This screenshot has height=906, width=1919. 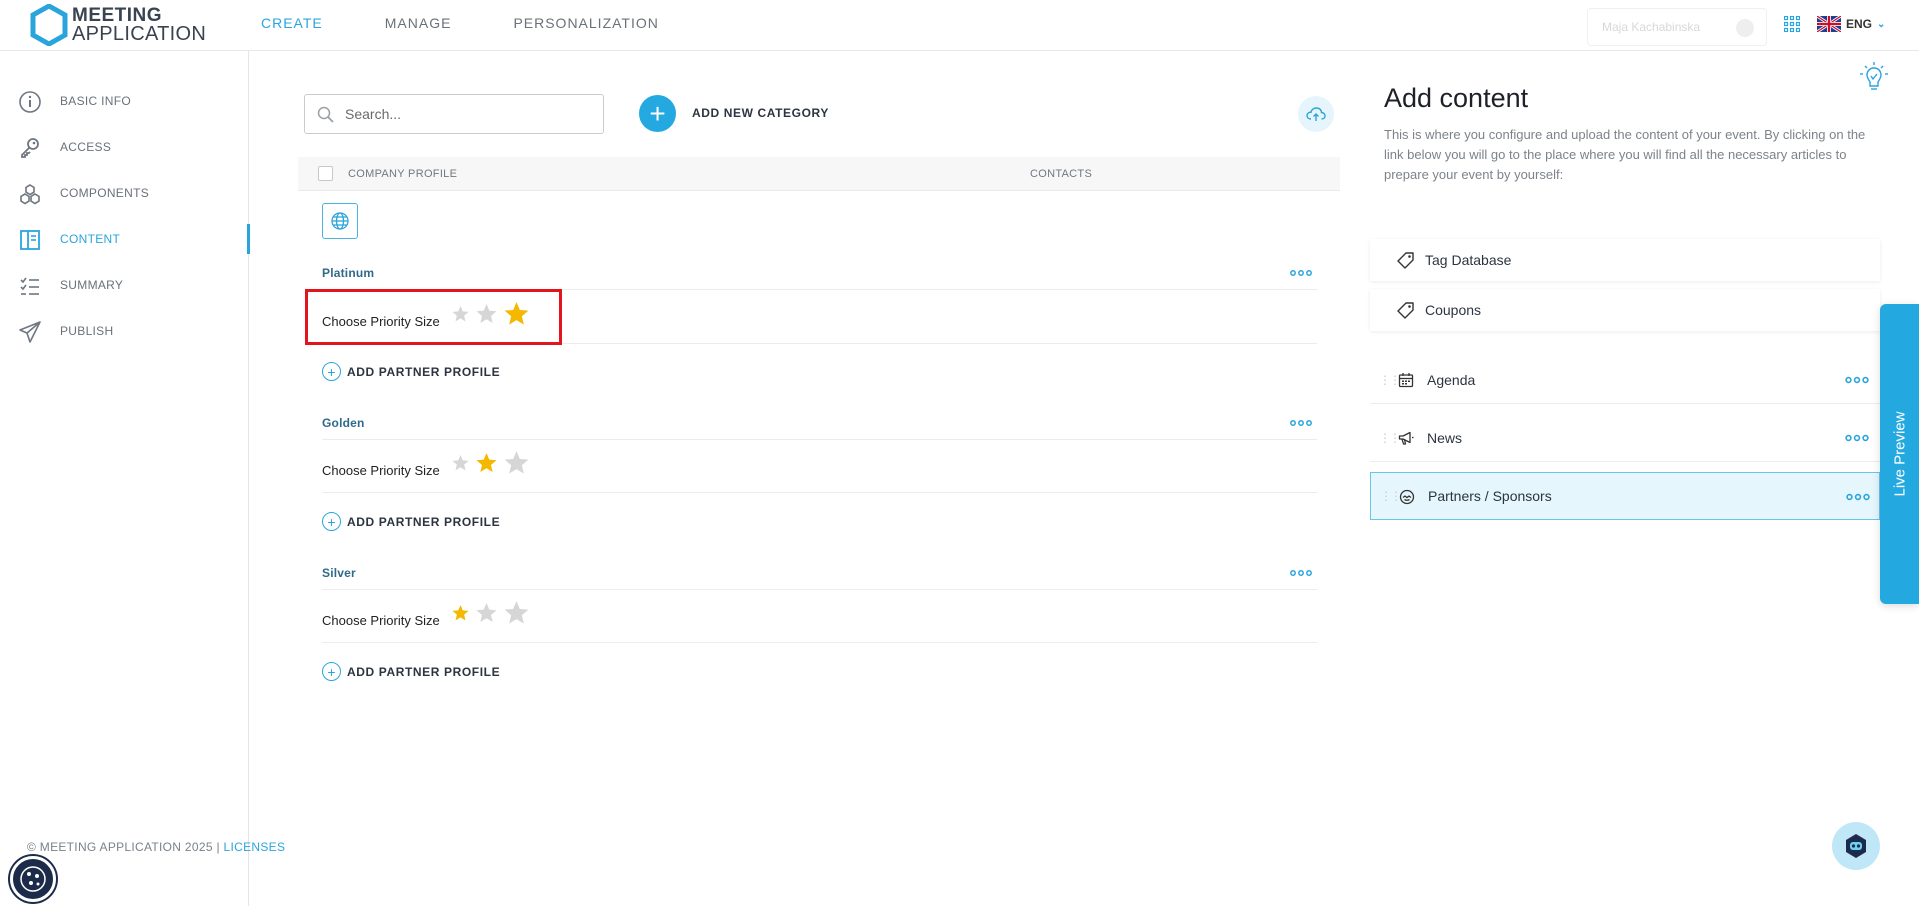 What do you see at coordinates (255, 847) in the screenshot?
I see `licenses-link: LICENSES` at bounding box center [255, 847].